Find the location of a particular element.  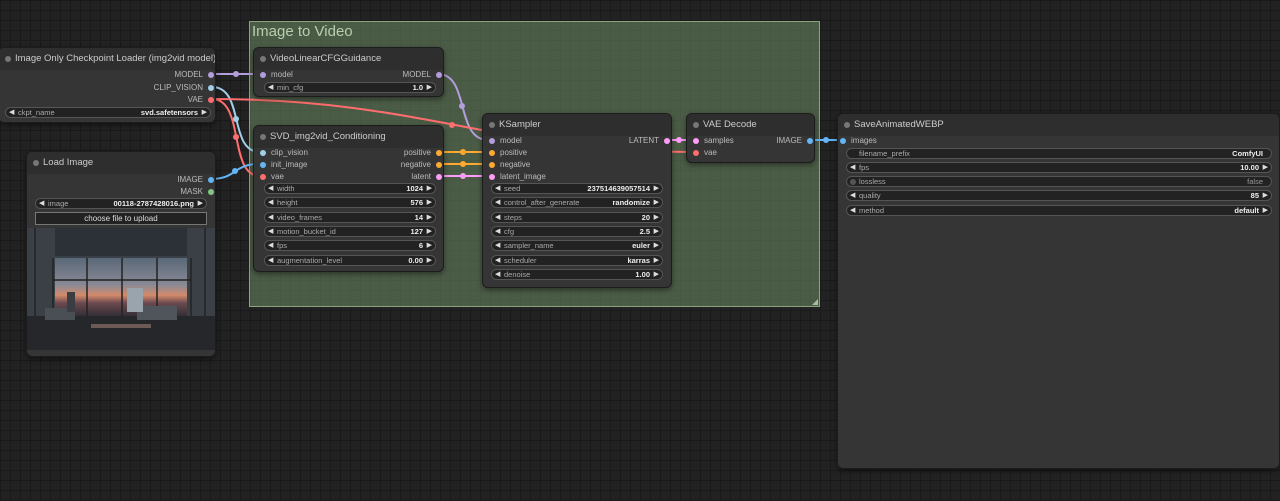

input-positive: positive is located at coordinates (507, 153).